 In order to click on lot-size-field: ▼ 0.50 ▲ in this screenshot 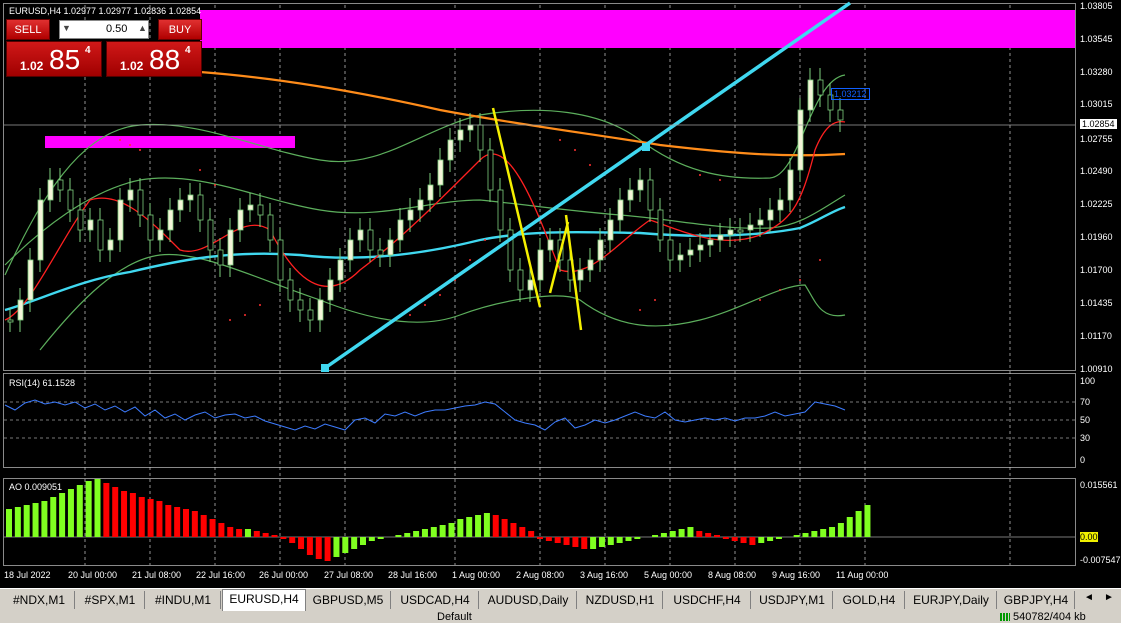, I will do `click(104, 29)`.